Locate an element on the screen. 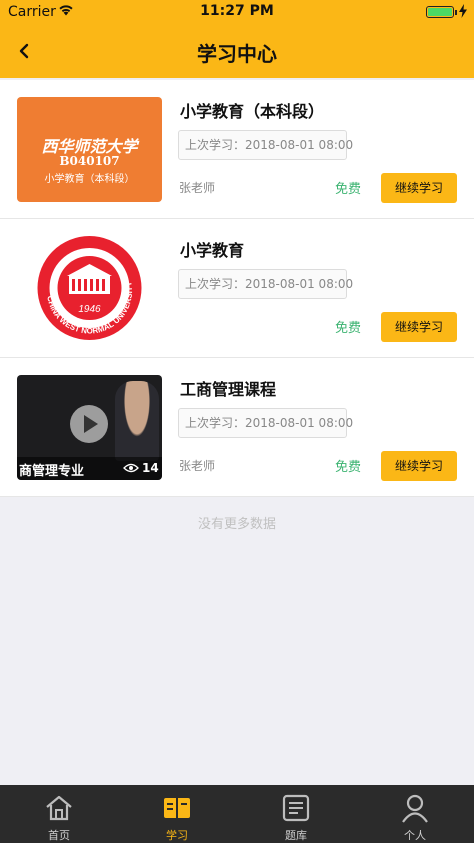 Image resolution: width=474 pixels, height=843 pixels. tab-study: 学习 is located at coordinates (177, 814).